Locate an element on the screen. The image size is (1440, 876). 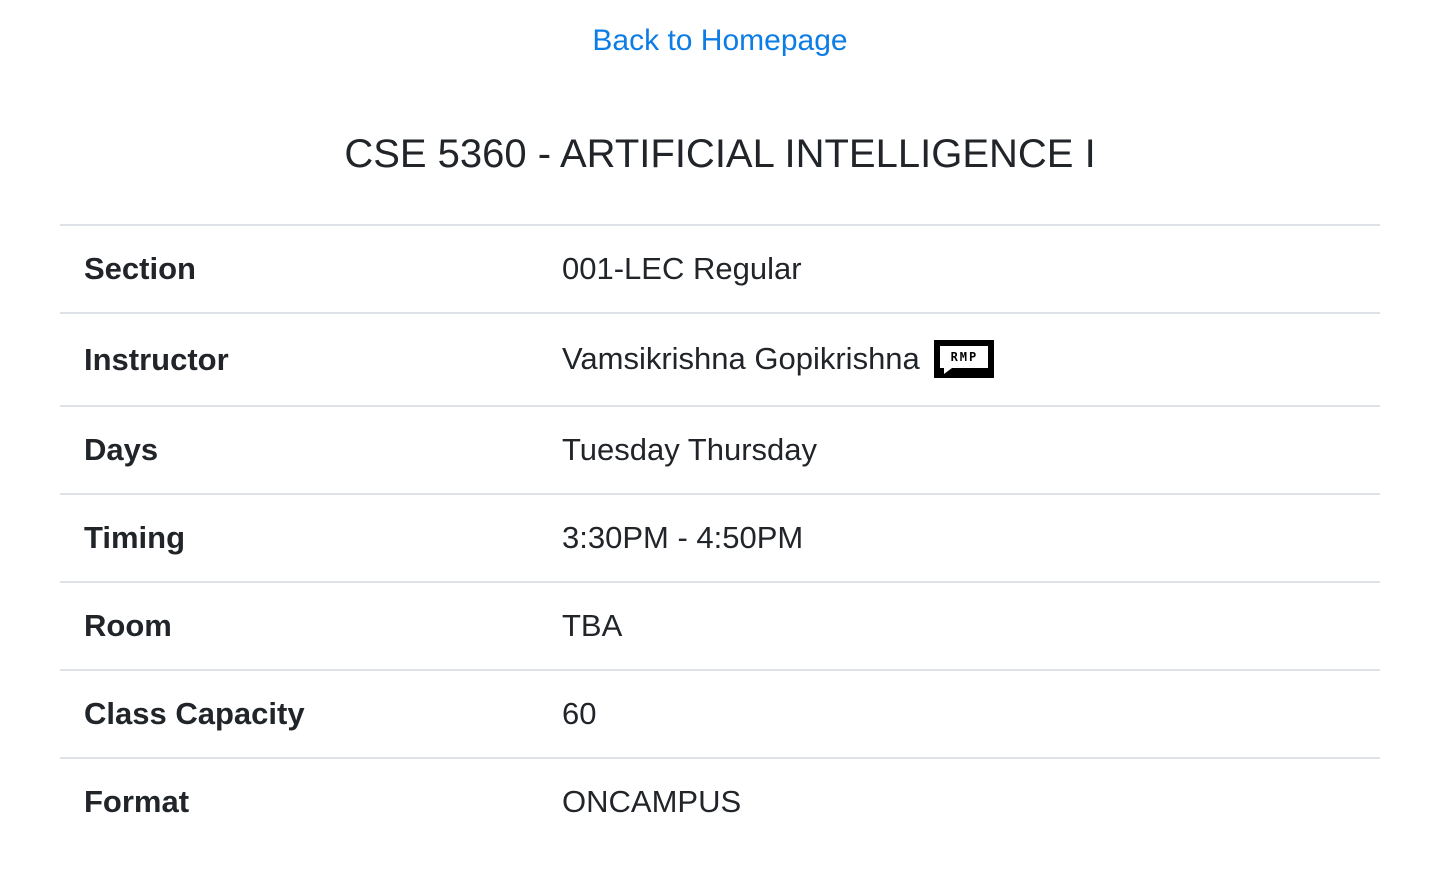
course-title: CSE 5360 - ARTIFICIAL INTELLIGENCE I is located at coordinates (720, 154).